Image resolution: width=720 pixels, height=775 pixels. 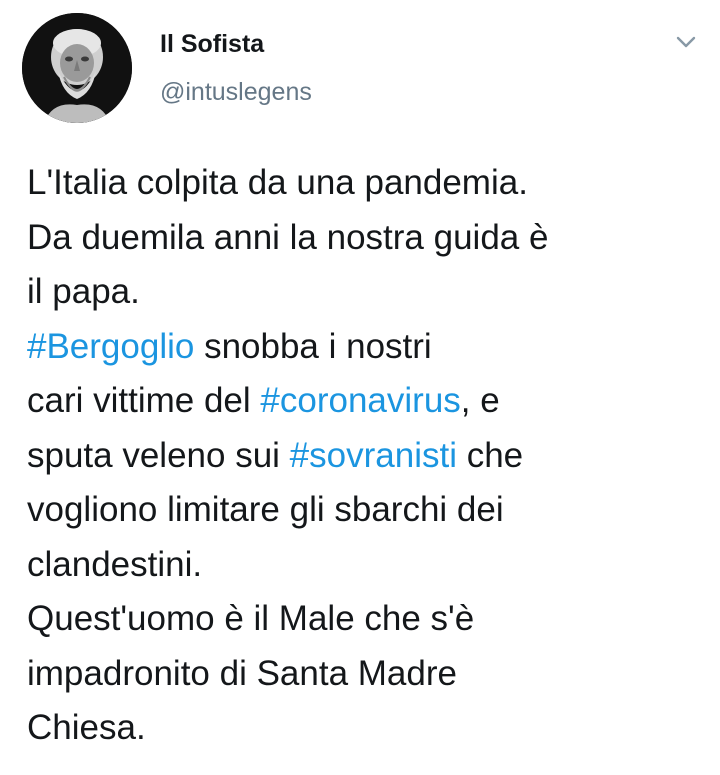 I want to click on tweet-line: vogliono limitare gli sbarchi dei, so click(x=265, y=509).